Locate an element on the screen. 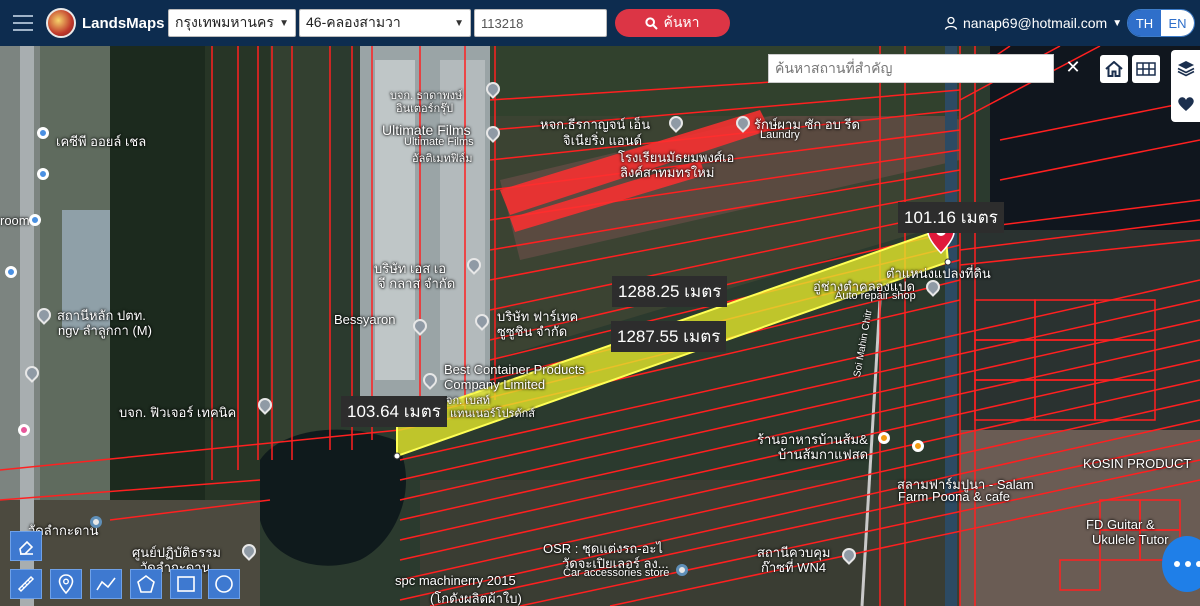 This screenshot has width=1200, height=606. map-label: จี กลาส จำกัด is located at coordinates (417, 283).